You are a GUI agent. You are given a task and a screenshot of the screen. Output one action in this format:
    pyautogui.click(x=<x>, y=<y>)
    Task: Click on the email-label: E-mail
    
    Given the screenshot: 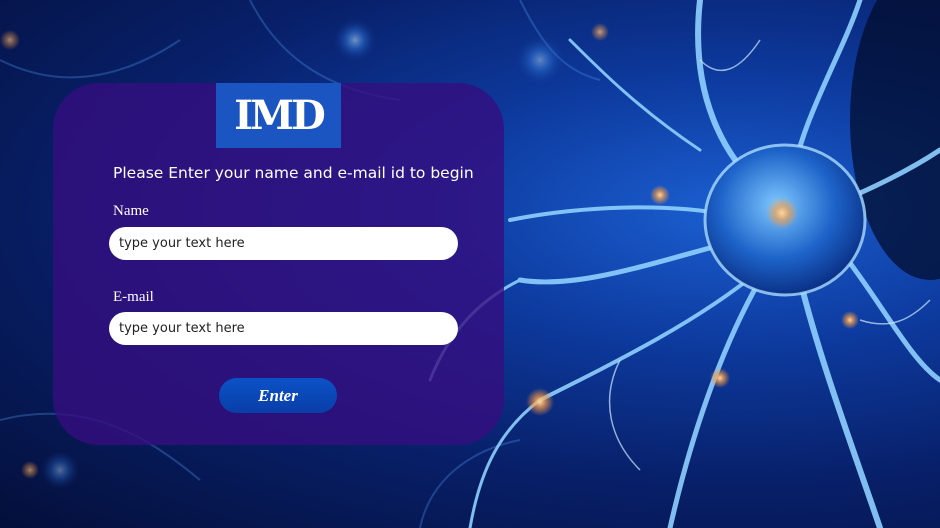 What is the action you would take?
    pyautogui.click(x=133, y=297)
    